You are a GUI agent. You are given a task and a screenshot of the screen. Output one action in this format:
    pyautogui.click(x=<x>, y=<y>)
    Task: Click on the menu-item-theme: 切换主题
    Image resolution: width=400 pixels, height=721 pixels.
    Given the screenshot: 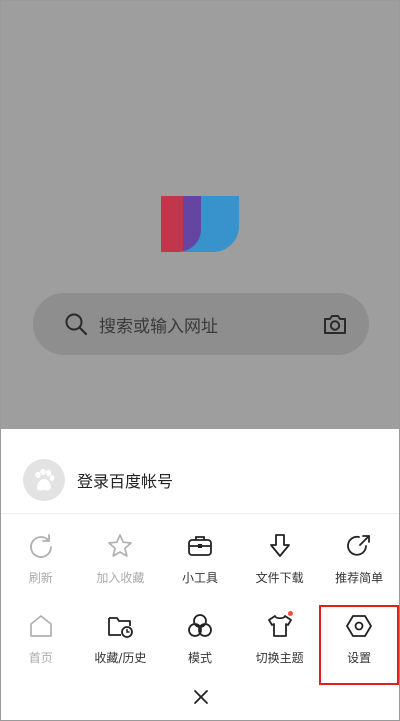 What is the action you would take?
    pyautogui.click(x=280, y=645)
    